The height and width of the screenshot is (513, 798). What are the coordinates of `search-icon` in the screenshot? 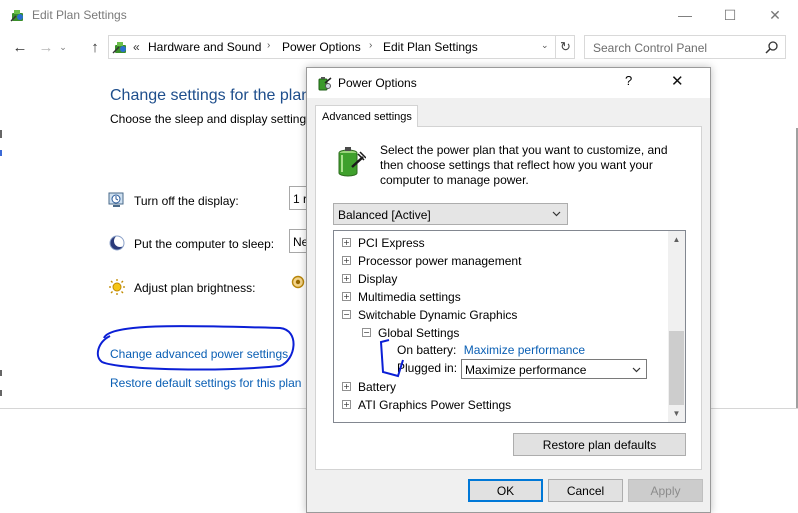 It's located at (772, 47).